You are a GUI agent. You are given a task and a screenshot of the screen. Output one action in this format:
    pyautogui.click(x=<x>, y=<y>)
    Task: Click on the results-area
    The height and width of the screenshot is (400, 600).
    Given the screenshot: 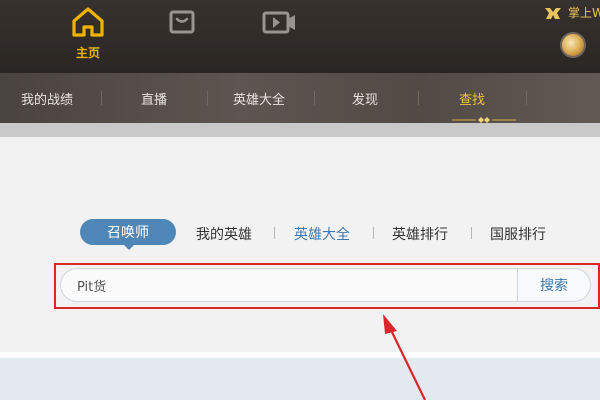 What is the action you would take?
    pyautogui.click(x=300, y=379)
    